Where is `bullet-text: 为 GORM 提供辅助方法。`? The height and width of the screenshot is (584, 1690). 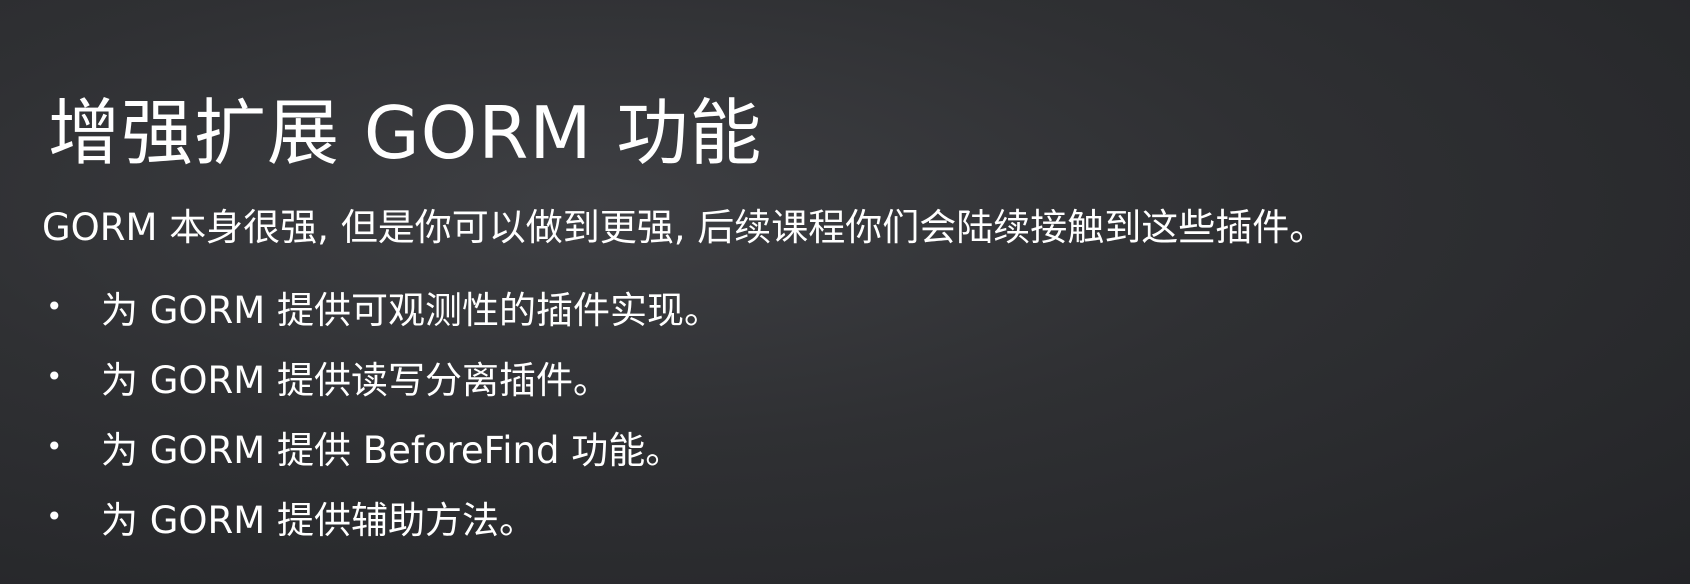
bullet-text: 为 GORM 提供辅助方法。 is located at coordinates (318, 520).